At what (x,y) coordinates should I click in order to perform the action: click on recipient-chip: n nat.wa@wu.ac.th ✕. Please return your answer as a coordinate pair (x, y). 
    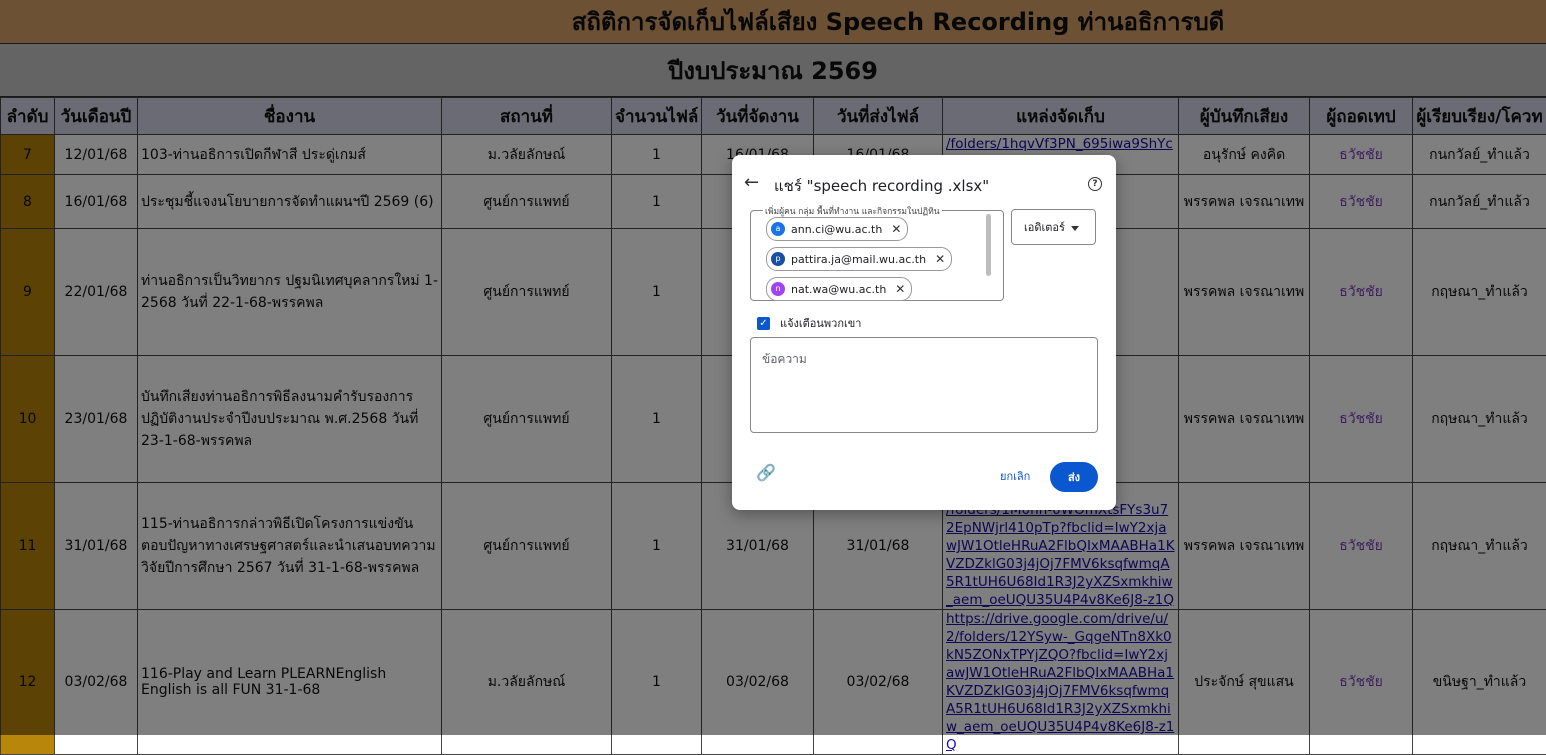
    Looking at the image, I should click on (839, 289).